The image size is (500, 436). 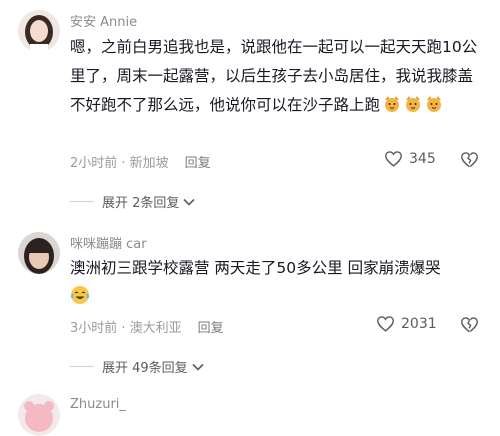 What do you see at coordinates (145, 368) in the screenshot?
I see `expand-replies-label: 展开 49条回复` at bounding box center [145, 368].